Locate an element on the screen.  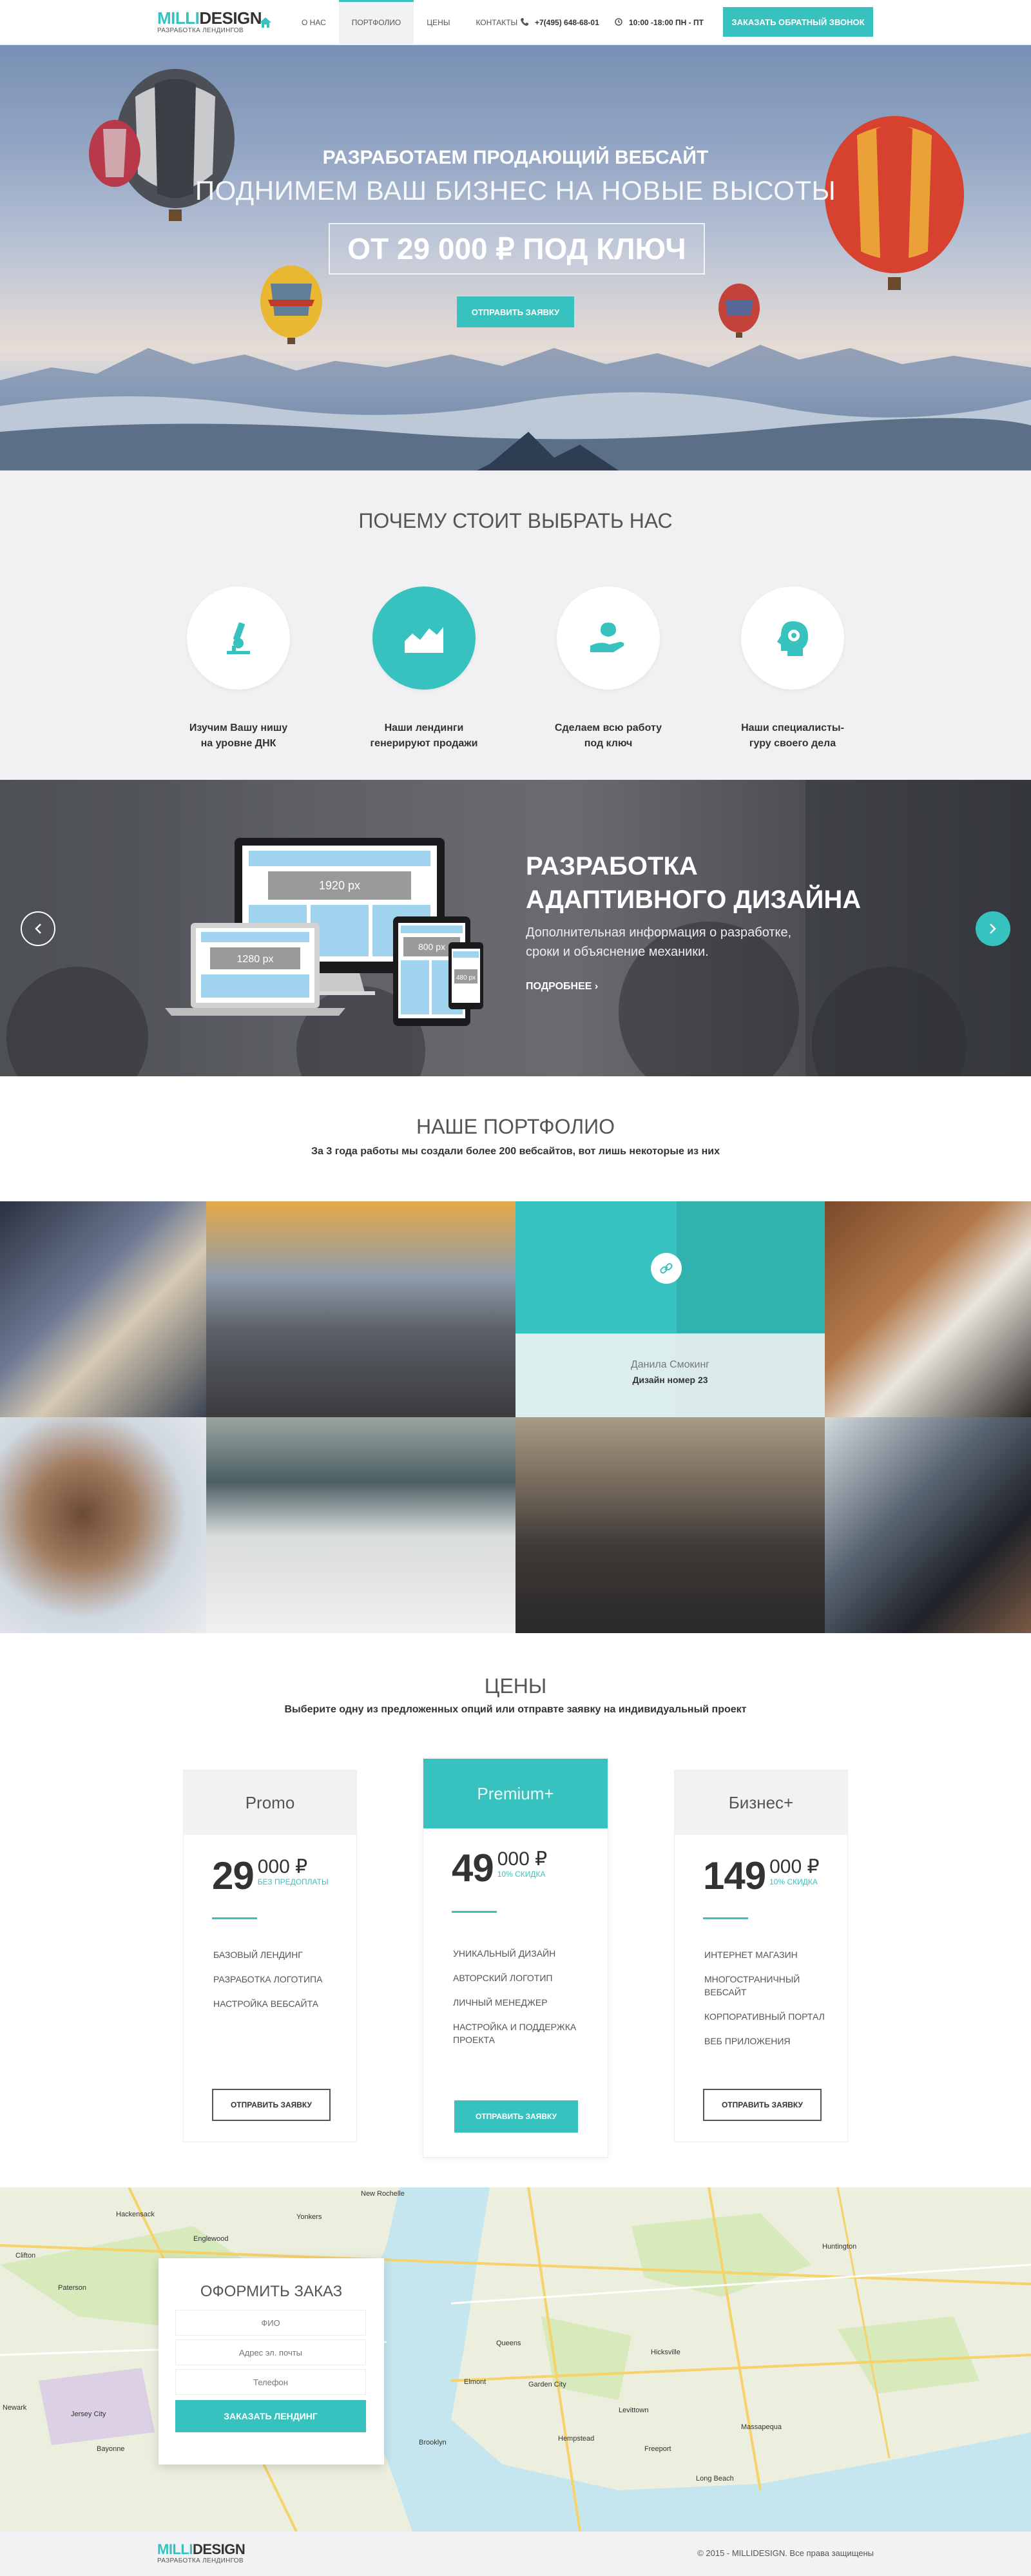
map-label: Yonkers is located at coordinates (309, 2217).